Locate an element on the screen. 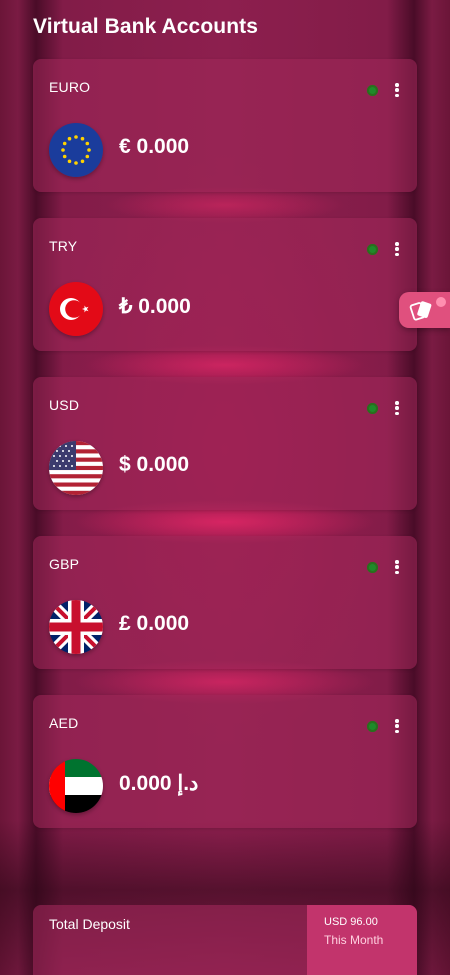 The height and width of the screenshot is (975, 450). account-card-gbp: GBP £ 0.000 is located at coordinates (225, 602).